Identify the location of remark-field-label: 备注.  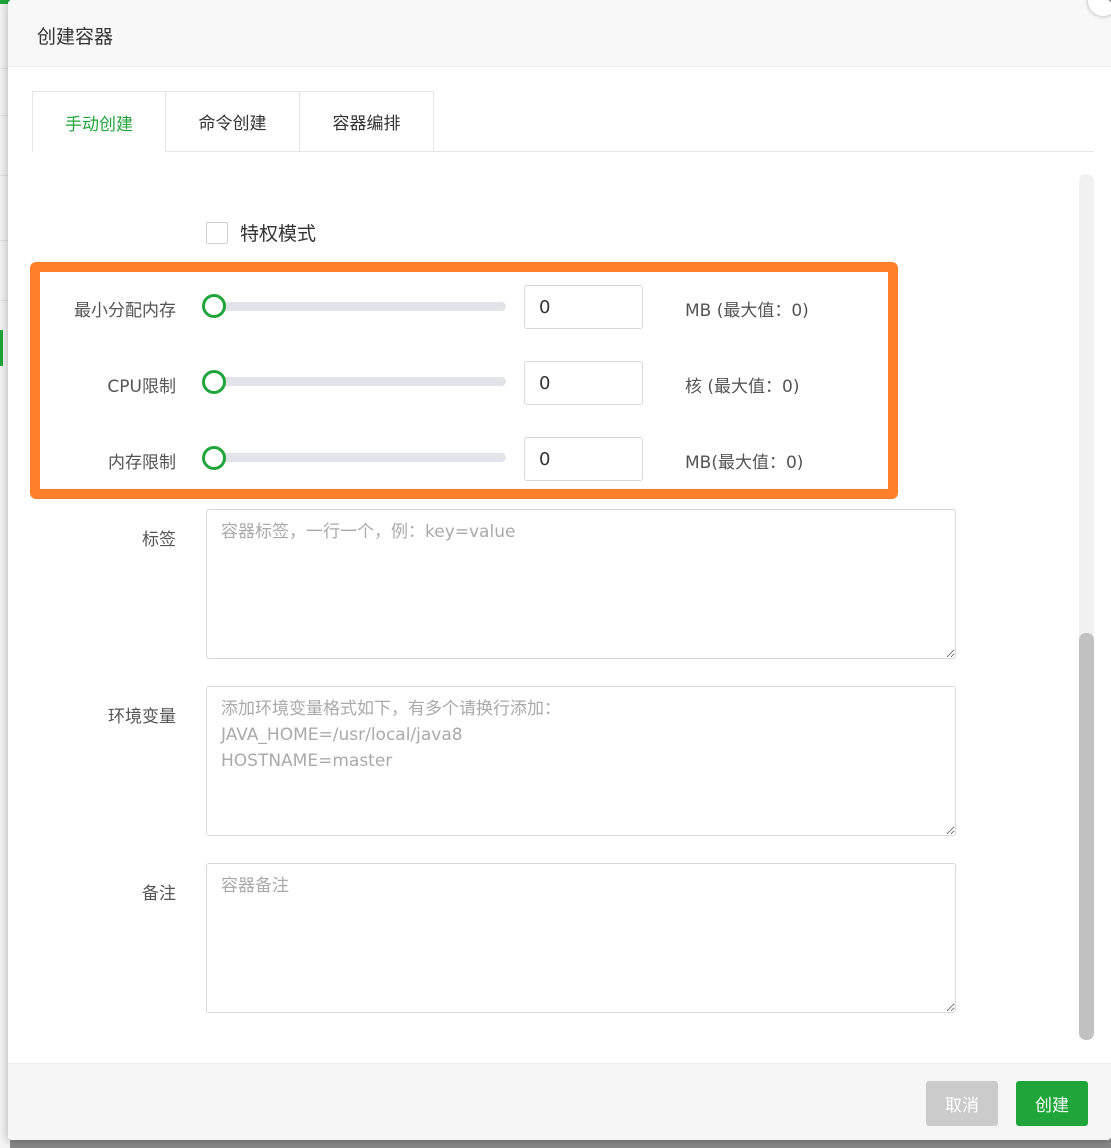
(159, 894).